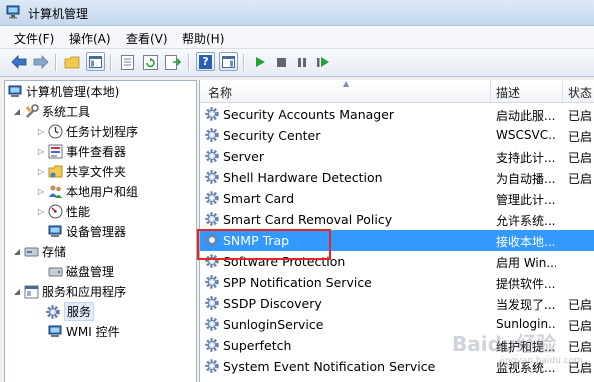 Image resolution: width=594 pixels, height=382 pixels. Describe the element at coordinates (264, 244) in the screenshot. I see `annotation-highlight-box` at that location.